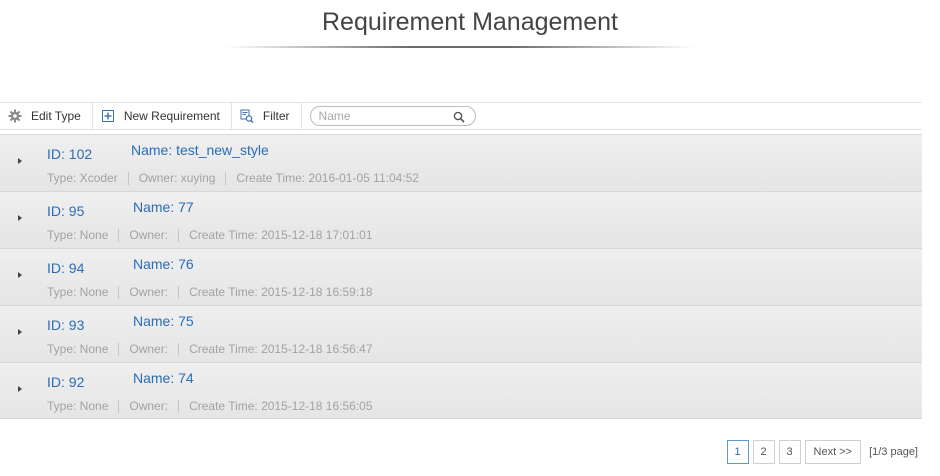  What do you see at coordinates (281, 235) in the screenshot?
I see `requirement-create-time: Create Time: 2015-12-18 17:01:01` at bounding box center [281, 235].